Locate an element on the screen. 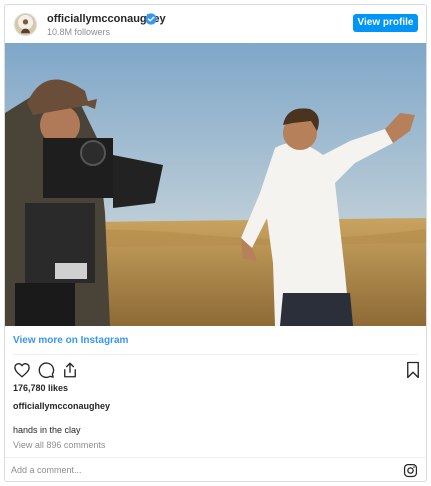  view-more-link: View more on Instagram is located at coordinates (70, 341).